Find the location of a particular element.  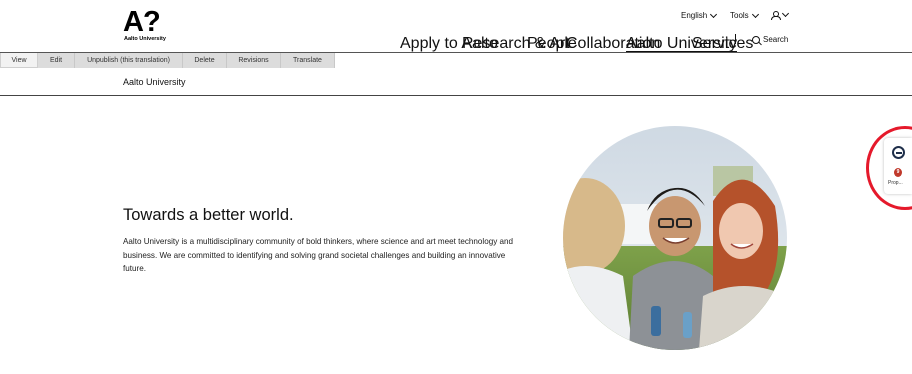

logo-mark: A? is located at coordinates (142, 22).